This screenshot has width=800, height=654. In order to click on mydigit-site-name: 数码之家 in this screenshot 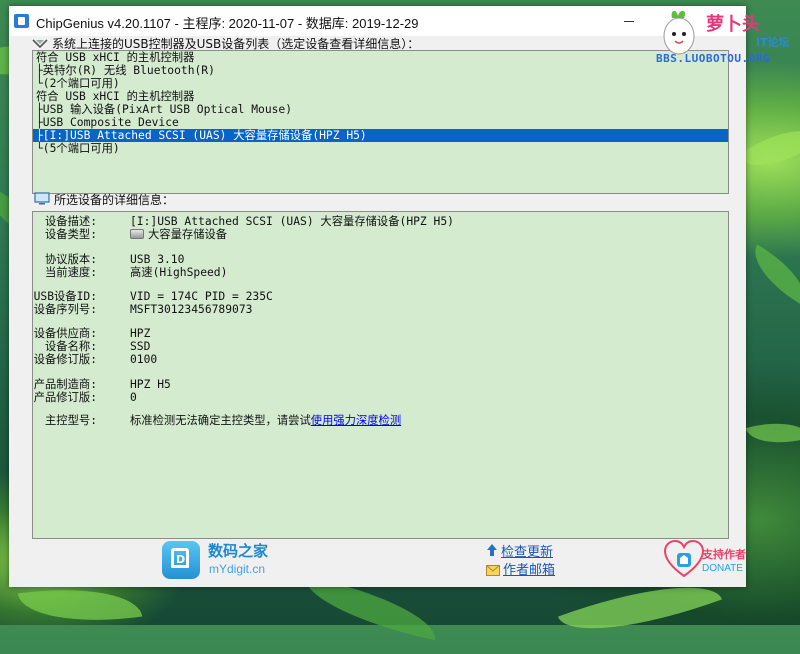, I will do `click(238, 551)`.